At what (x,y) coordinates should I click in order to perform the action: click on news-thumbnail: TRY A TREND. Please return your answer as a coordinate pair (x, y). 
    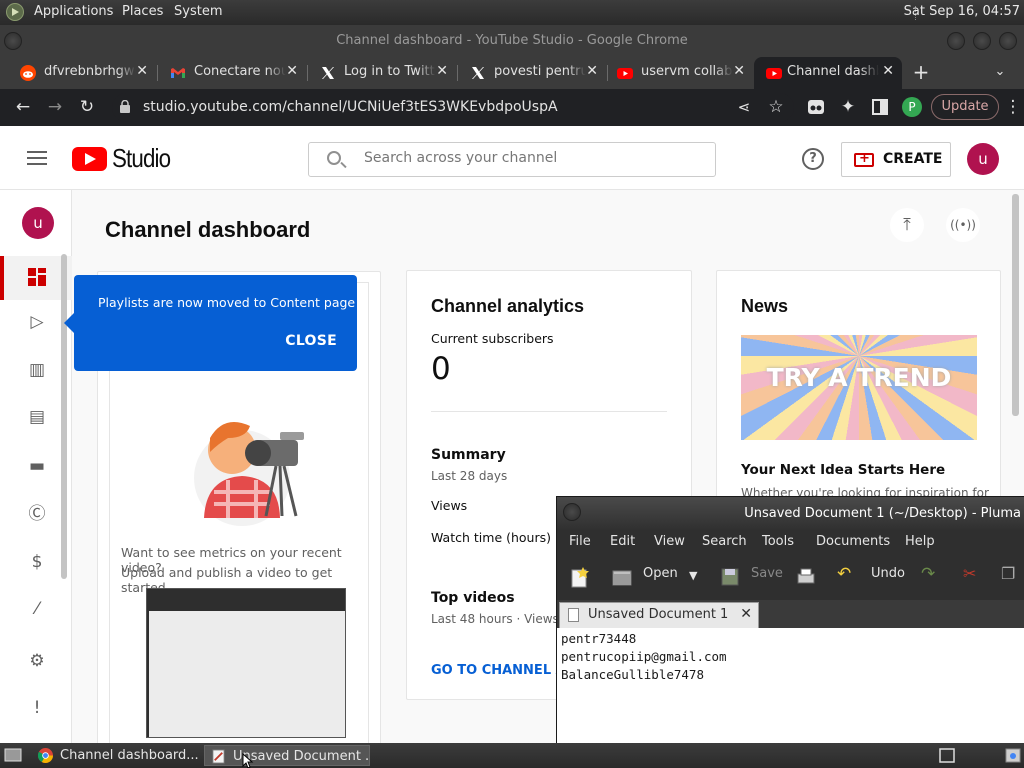
    Looking at the image, I should click on (859, 387).